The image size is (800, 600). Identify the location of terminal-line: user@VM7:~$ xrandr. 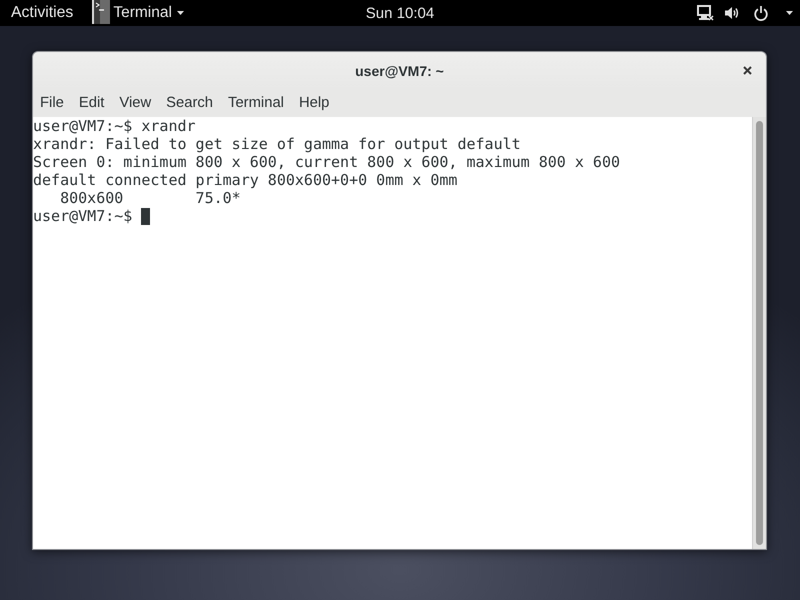
(114, 126).